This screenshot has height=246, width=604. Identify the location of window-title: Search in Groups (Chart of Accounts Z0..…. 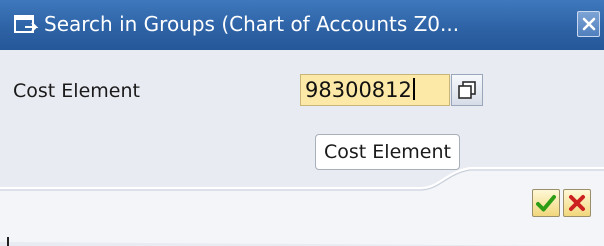
(252, 24).